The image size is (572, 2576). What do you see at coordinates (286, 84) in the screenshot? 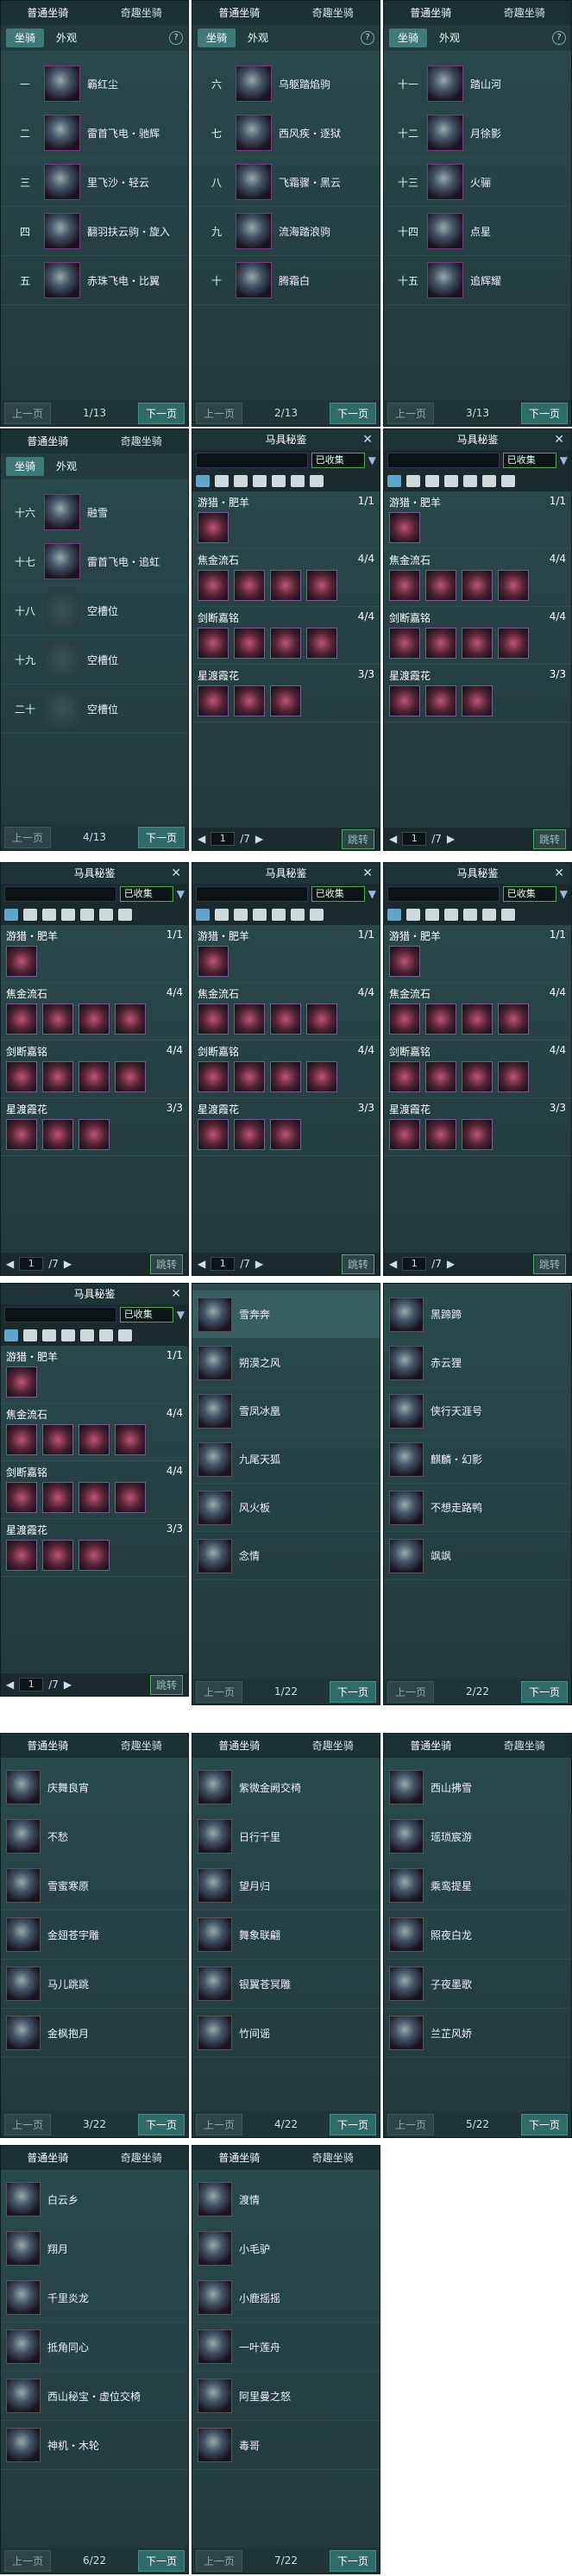
I see `mount-row: 六 乌躯踏焰驹` at bounding box center [286, 84].